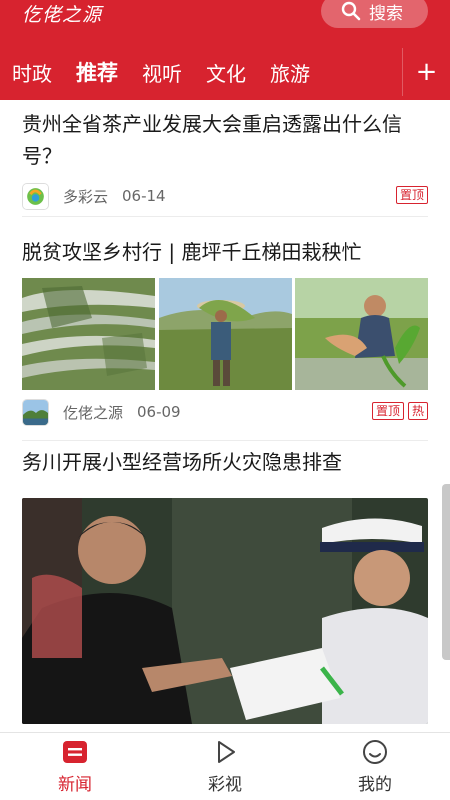 Image resolution: width=450 pixels, height=800 pixels. I want to click on farmer-carrying-seedlings-photo, so click(225, 334).